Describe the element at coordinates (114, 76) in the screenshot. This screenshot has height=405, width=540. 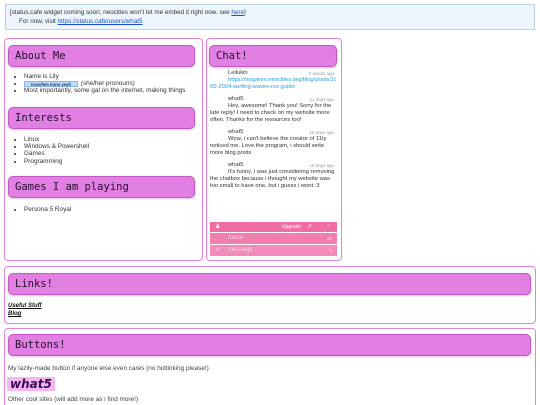
I see `about-name: Name is Lily` at that location.